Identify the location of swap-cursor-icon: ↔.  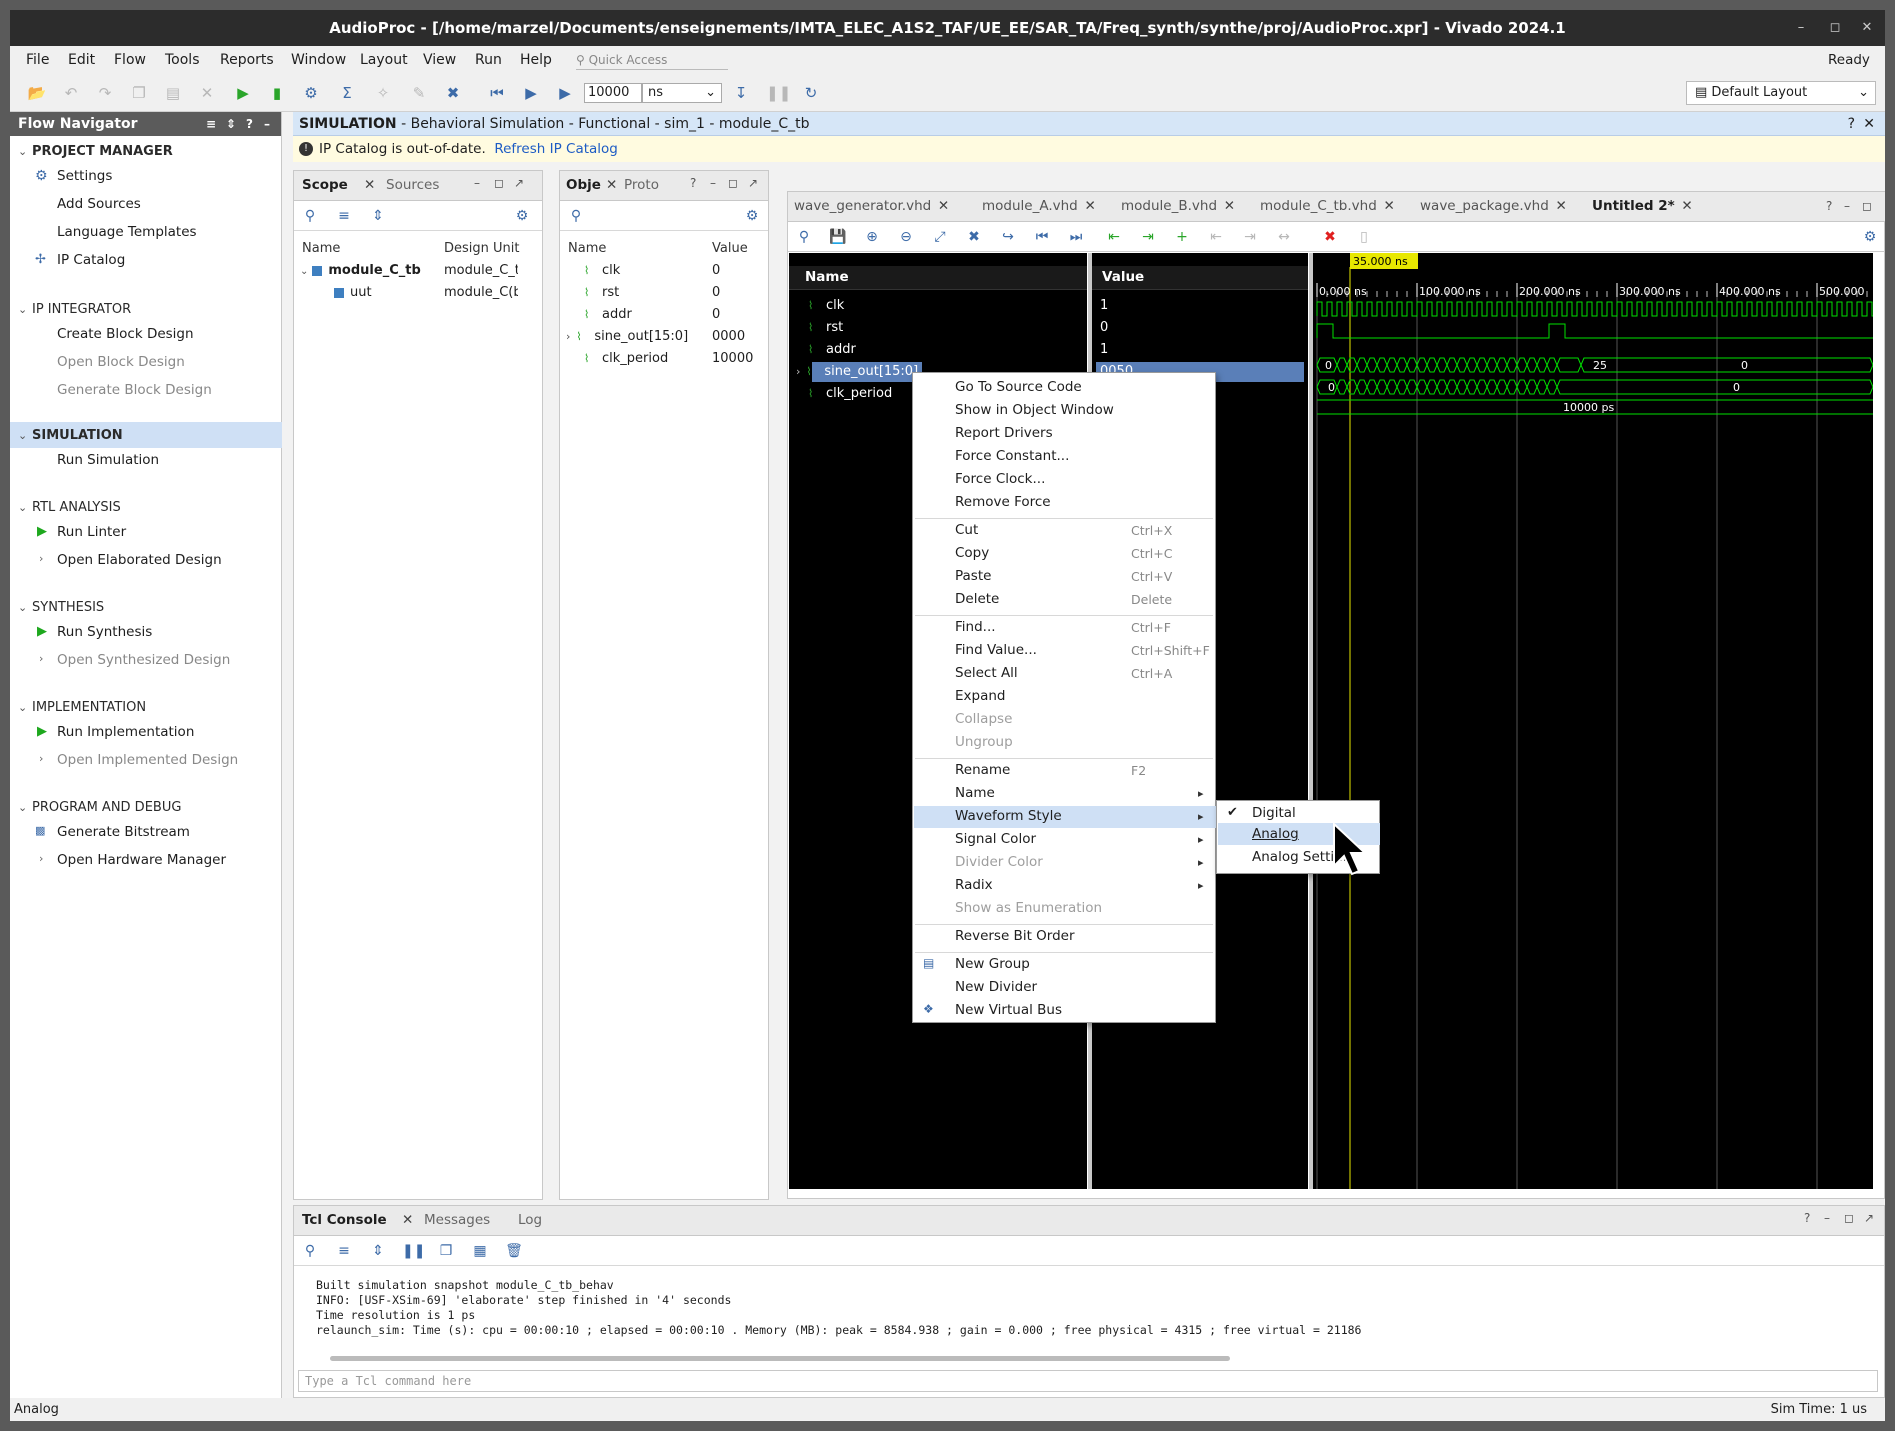
(1284, 237).